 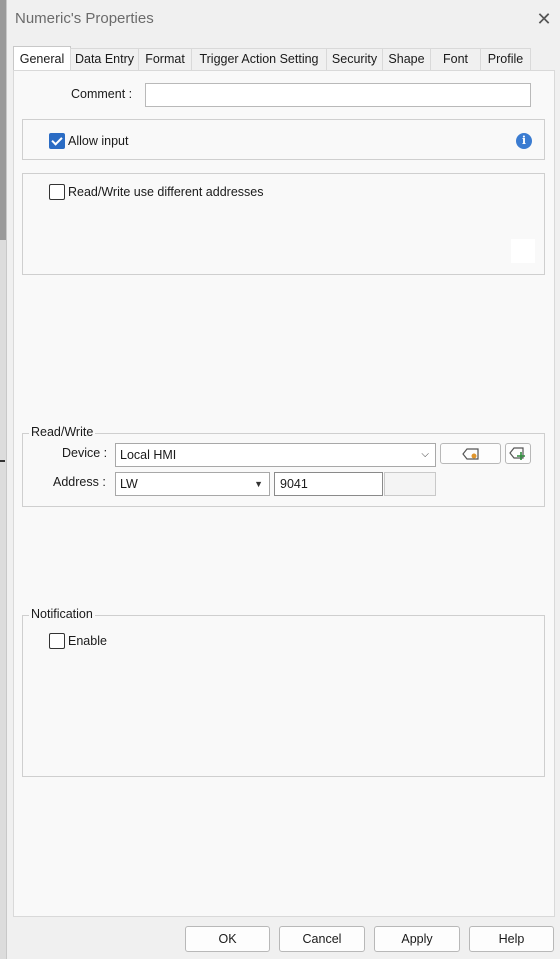 I want to click on tab-data-entry: Data Entry, so click(x=104, y=59).